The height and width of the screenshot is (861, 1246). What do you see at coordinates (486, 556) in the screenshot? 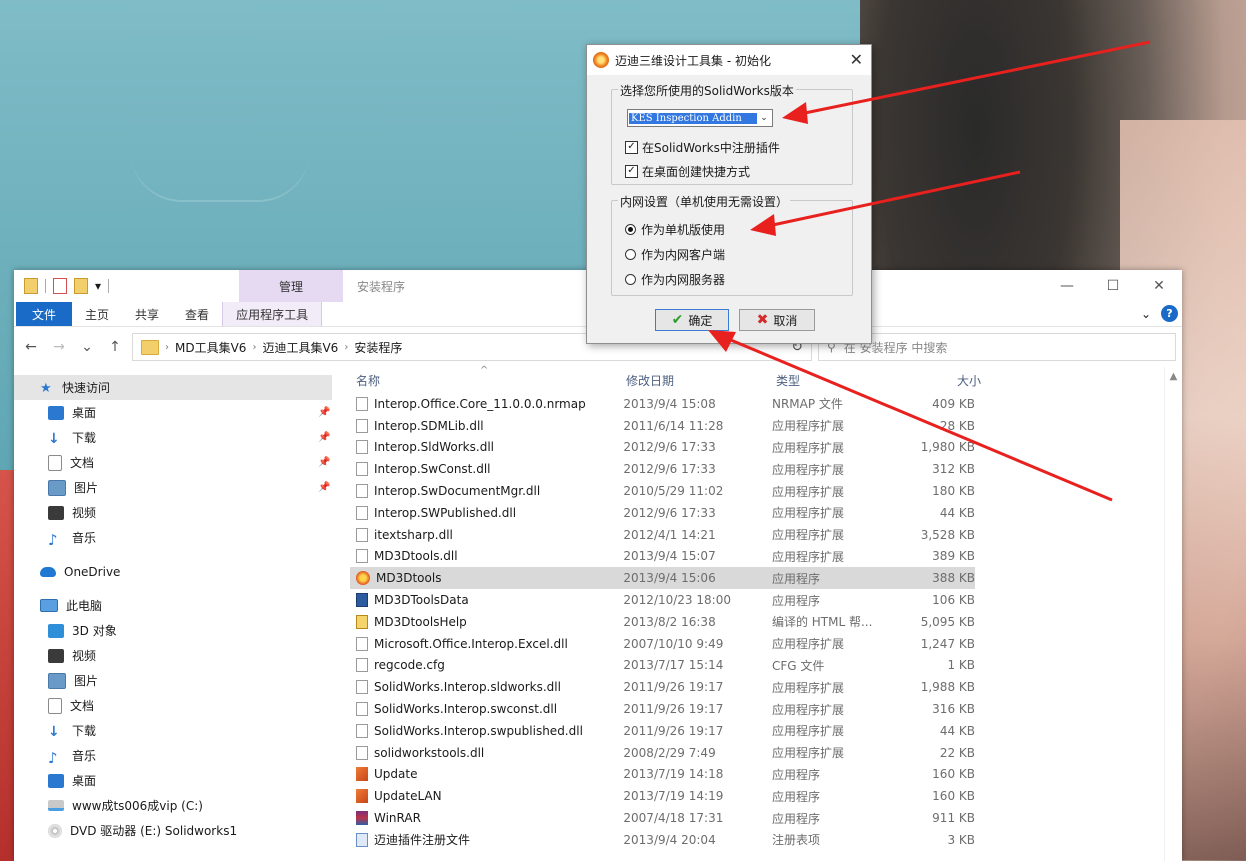
I see `file-name-cell: MD3Dtools.dll` at bounding box center [486, 556].